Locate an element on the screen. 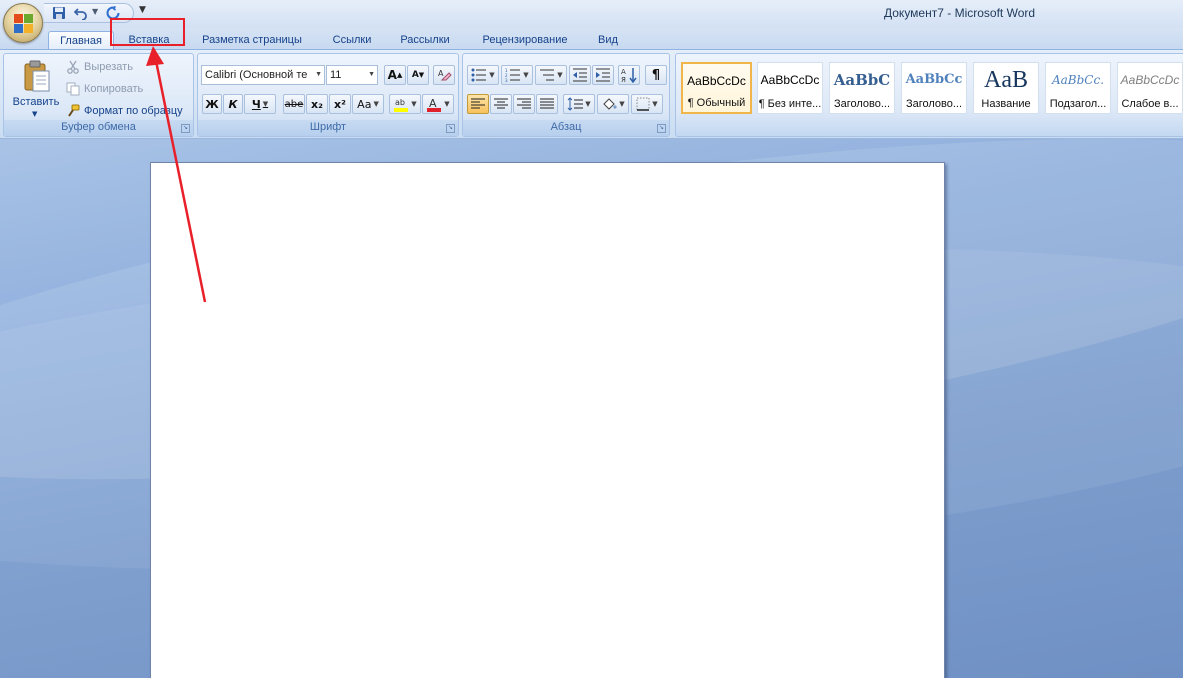 The width and height of the screenshot is (1183, 678). line-spacing-button: ▼ is located at coordinates (579, 104).